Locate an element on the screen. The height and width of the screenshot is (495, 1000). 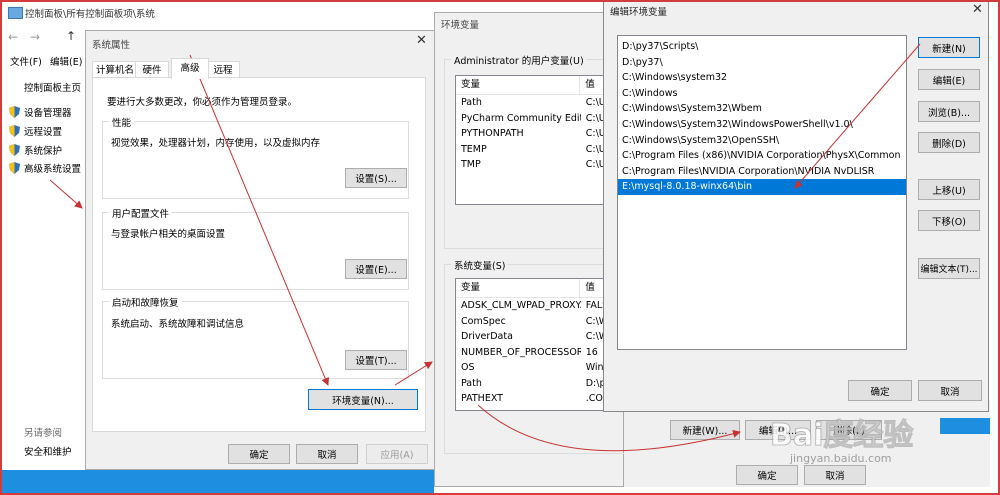
tab-advanced: 高级 is located at coordinates (190, 68).